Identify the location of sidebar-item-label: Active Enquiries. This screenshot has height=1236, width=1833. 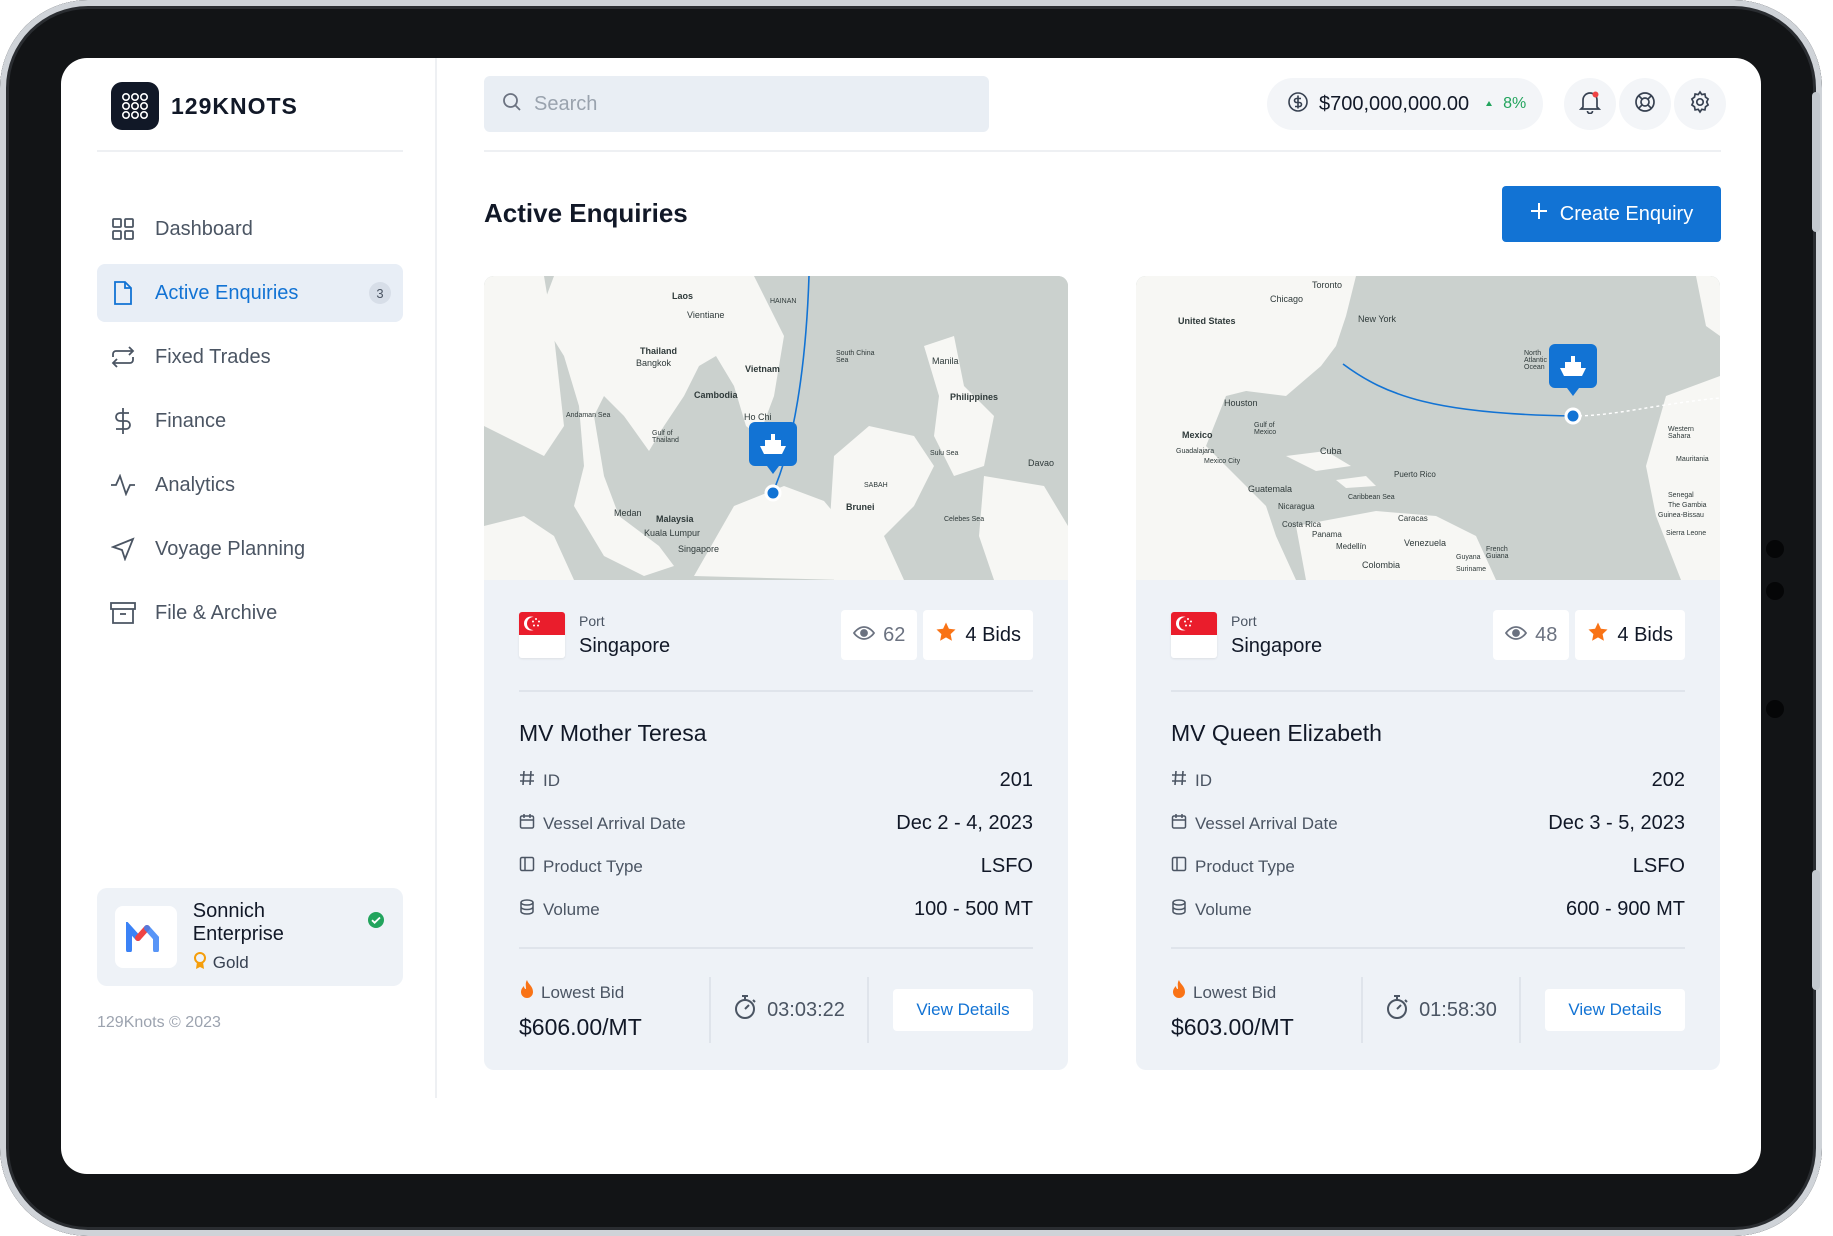
(227, 292).